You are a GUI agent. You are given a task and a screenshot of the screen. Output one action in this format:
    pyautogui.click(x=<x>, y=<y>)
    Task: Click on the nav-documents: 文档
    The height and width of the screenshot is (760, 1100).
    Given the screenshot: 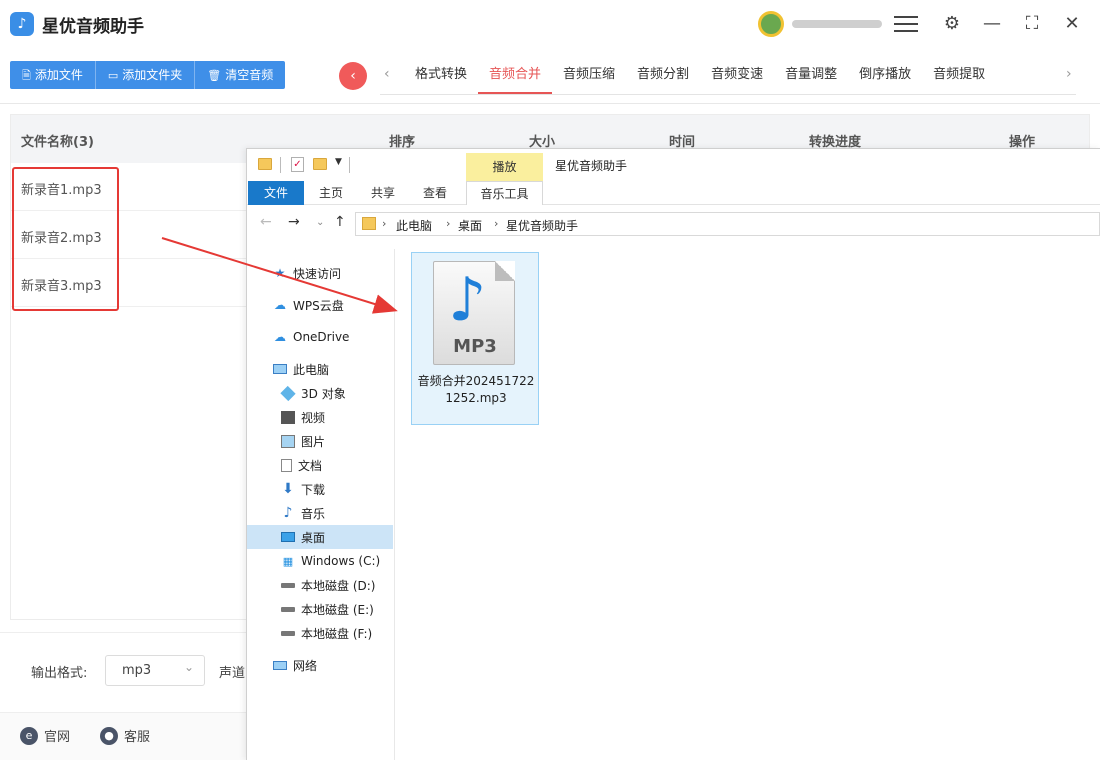 What is the action you would take?
    pyautogui.click(x=320, y=465)
    